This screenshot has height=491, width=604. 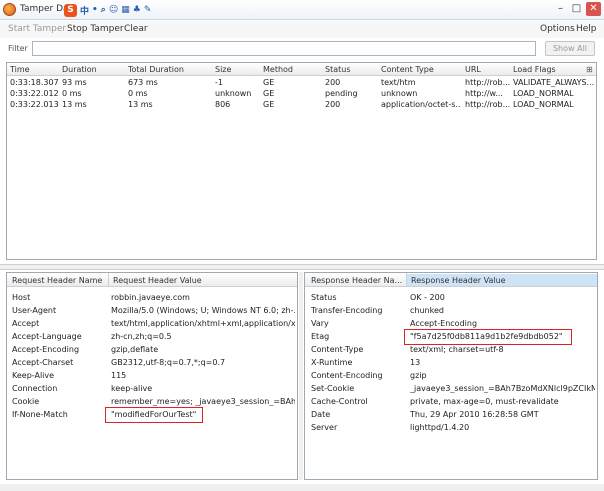 I want to click on filter-label: Filter, so click(x=18, y=48).